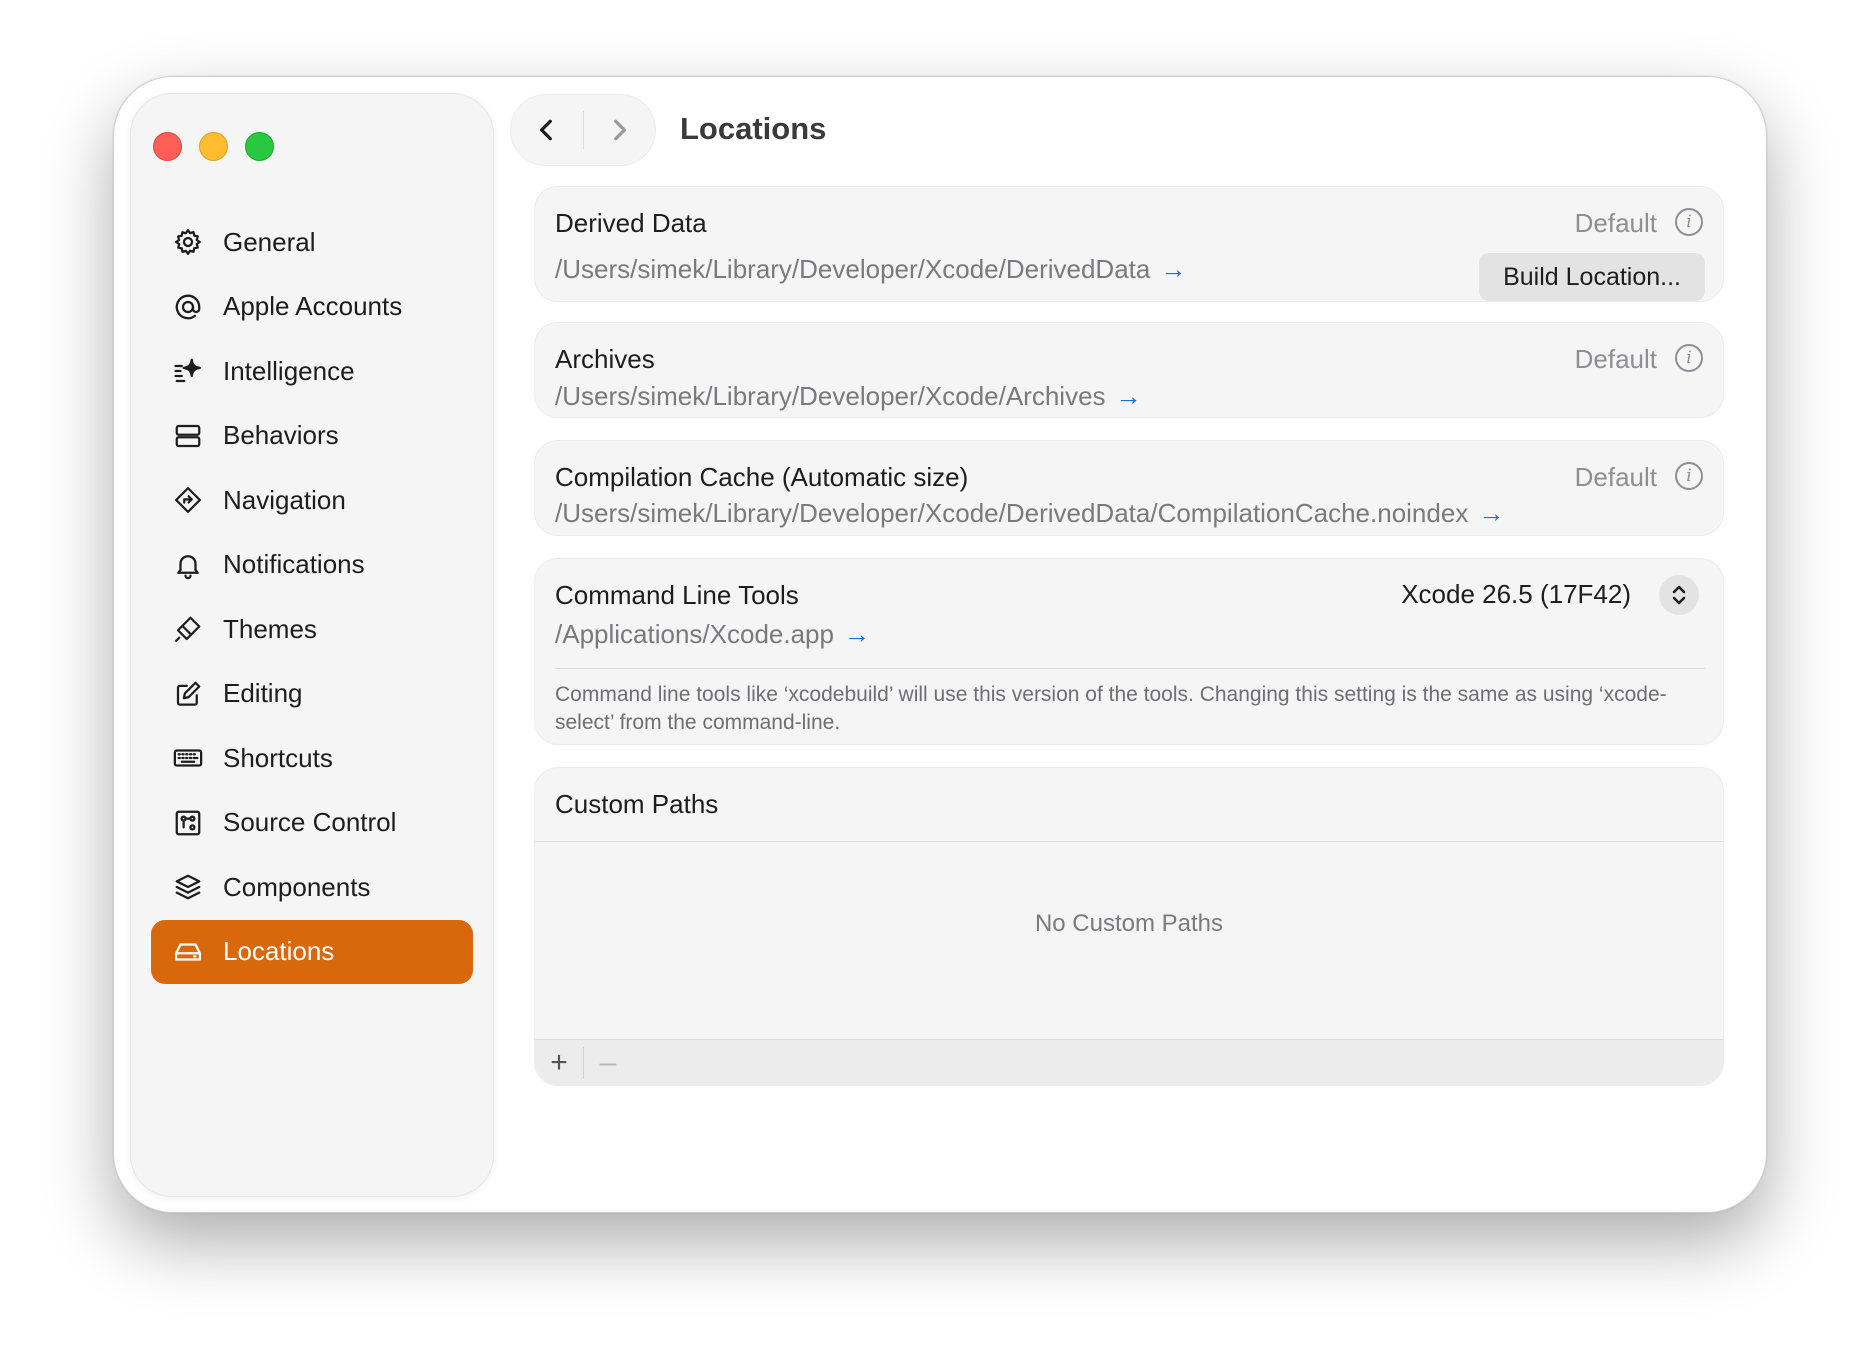  What do you see at coordinates (269, 241) in the screenshot?
I see `sidebar-item-label: General` at bounding box center [269, 241].